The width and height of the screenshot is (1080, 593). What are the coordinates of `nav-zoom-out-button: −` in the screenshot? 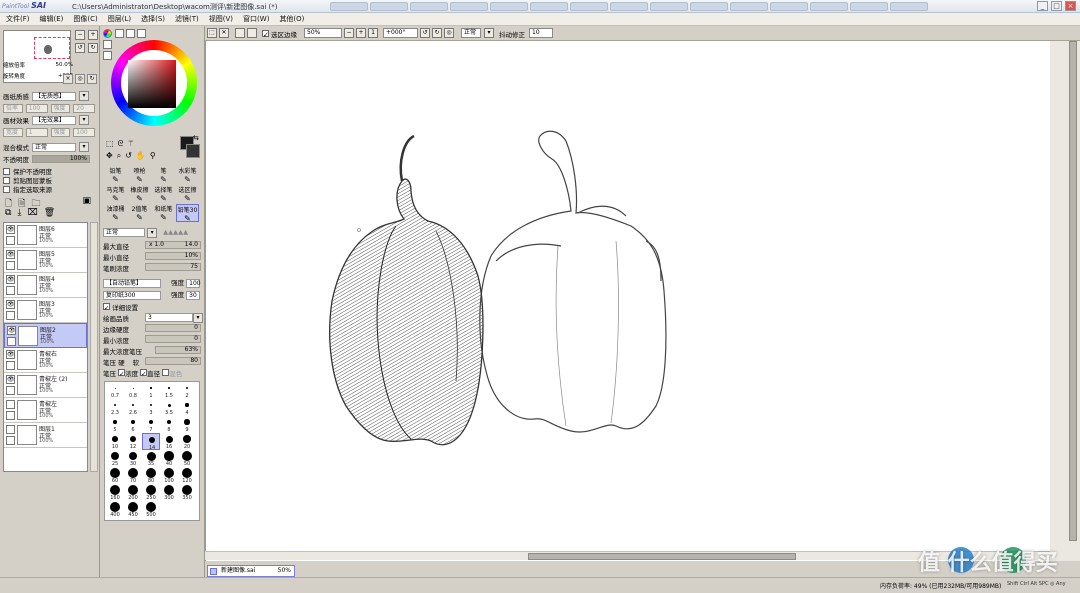 It's located at (80, 35).